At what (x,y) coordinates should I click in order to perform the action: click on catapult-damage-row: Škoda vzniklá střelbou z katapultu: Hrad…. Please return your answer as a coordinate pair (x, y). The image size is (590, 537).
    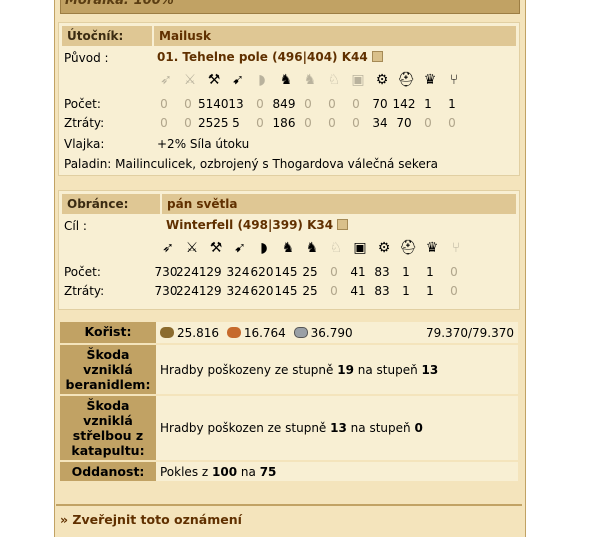
    Looking at the image, I should click on (289, 428).